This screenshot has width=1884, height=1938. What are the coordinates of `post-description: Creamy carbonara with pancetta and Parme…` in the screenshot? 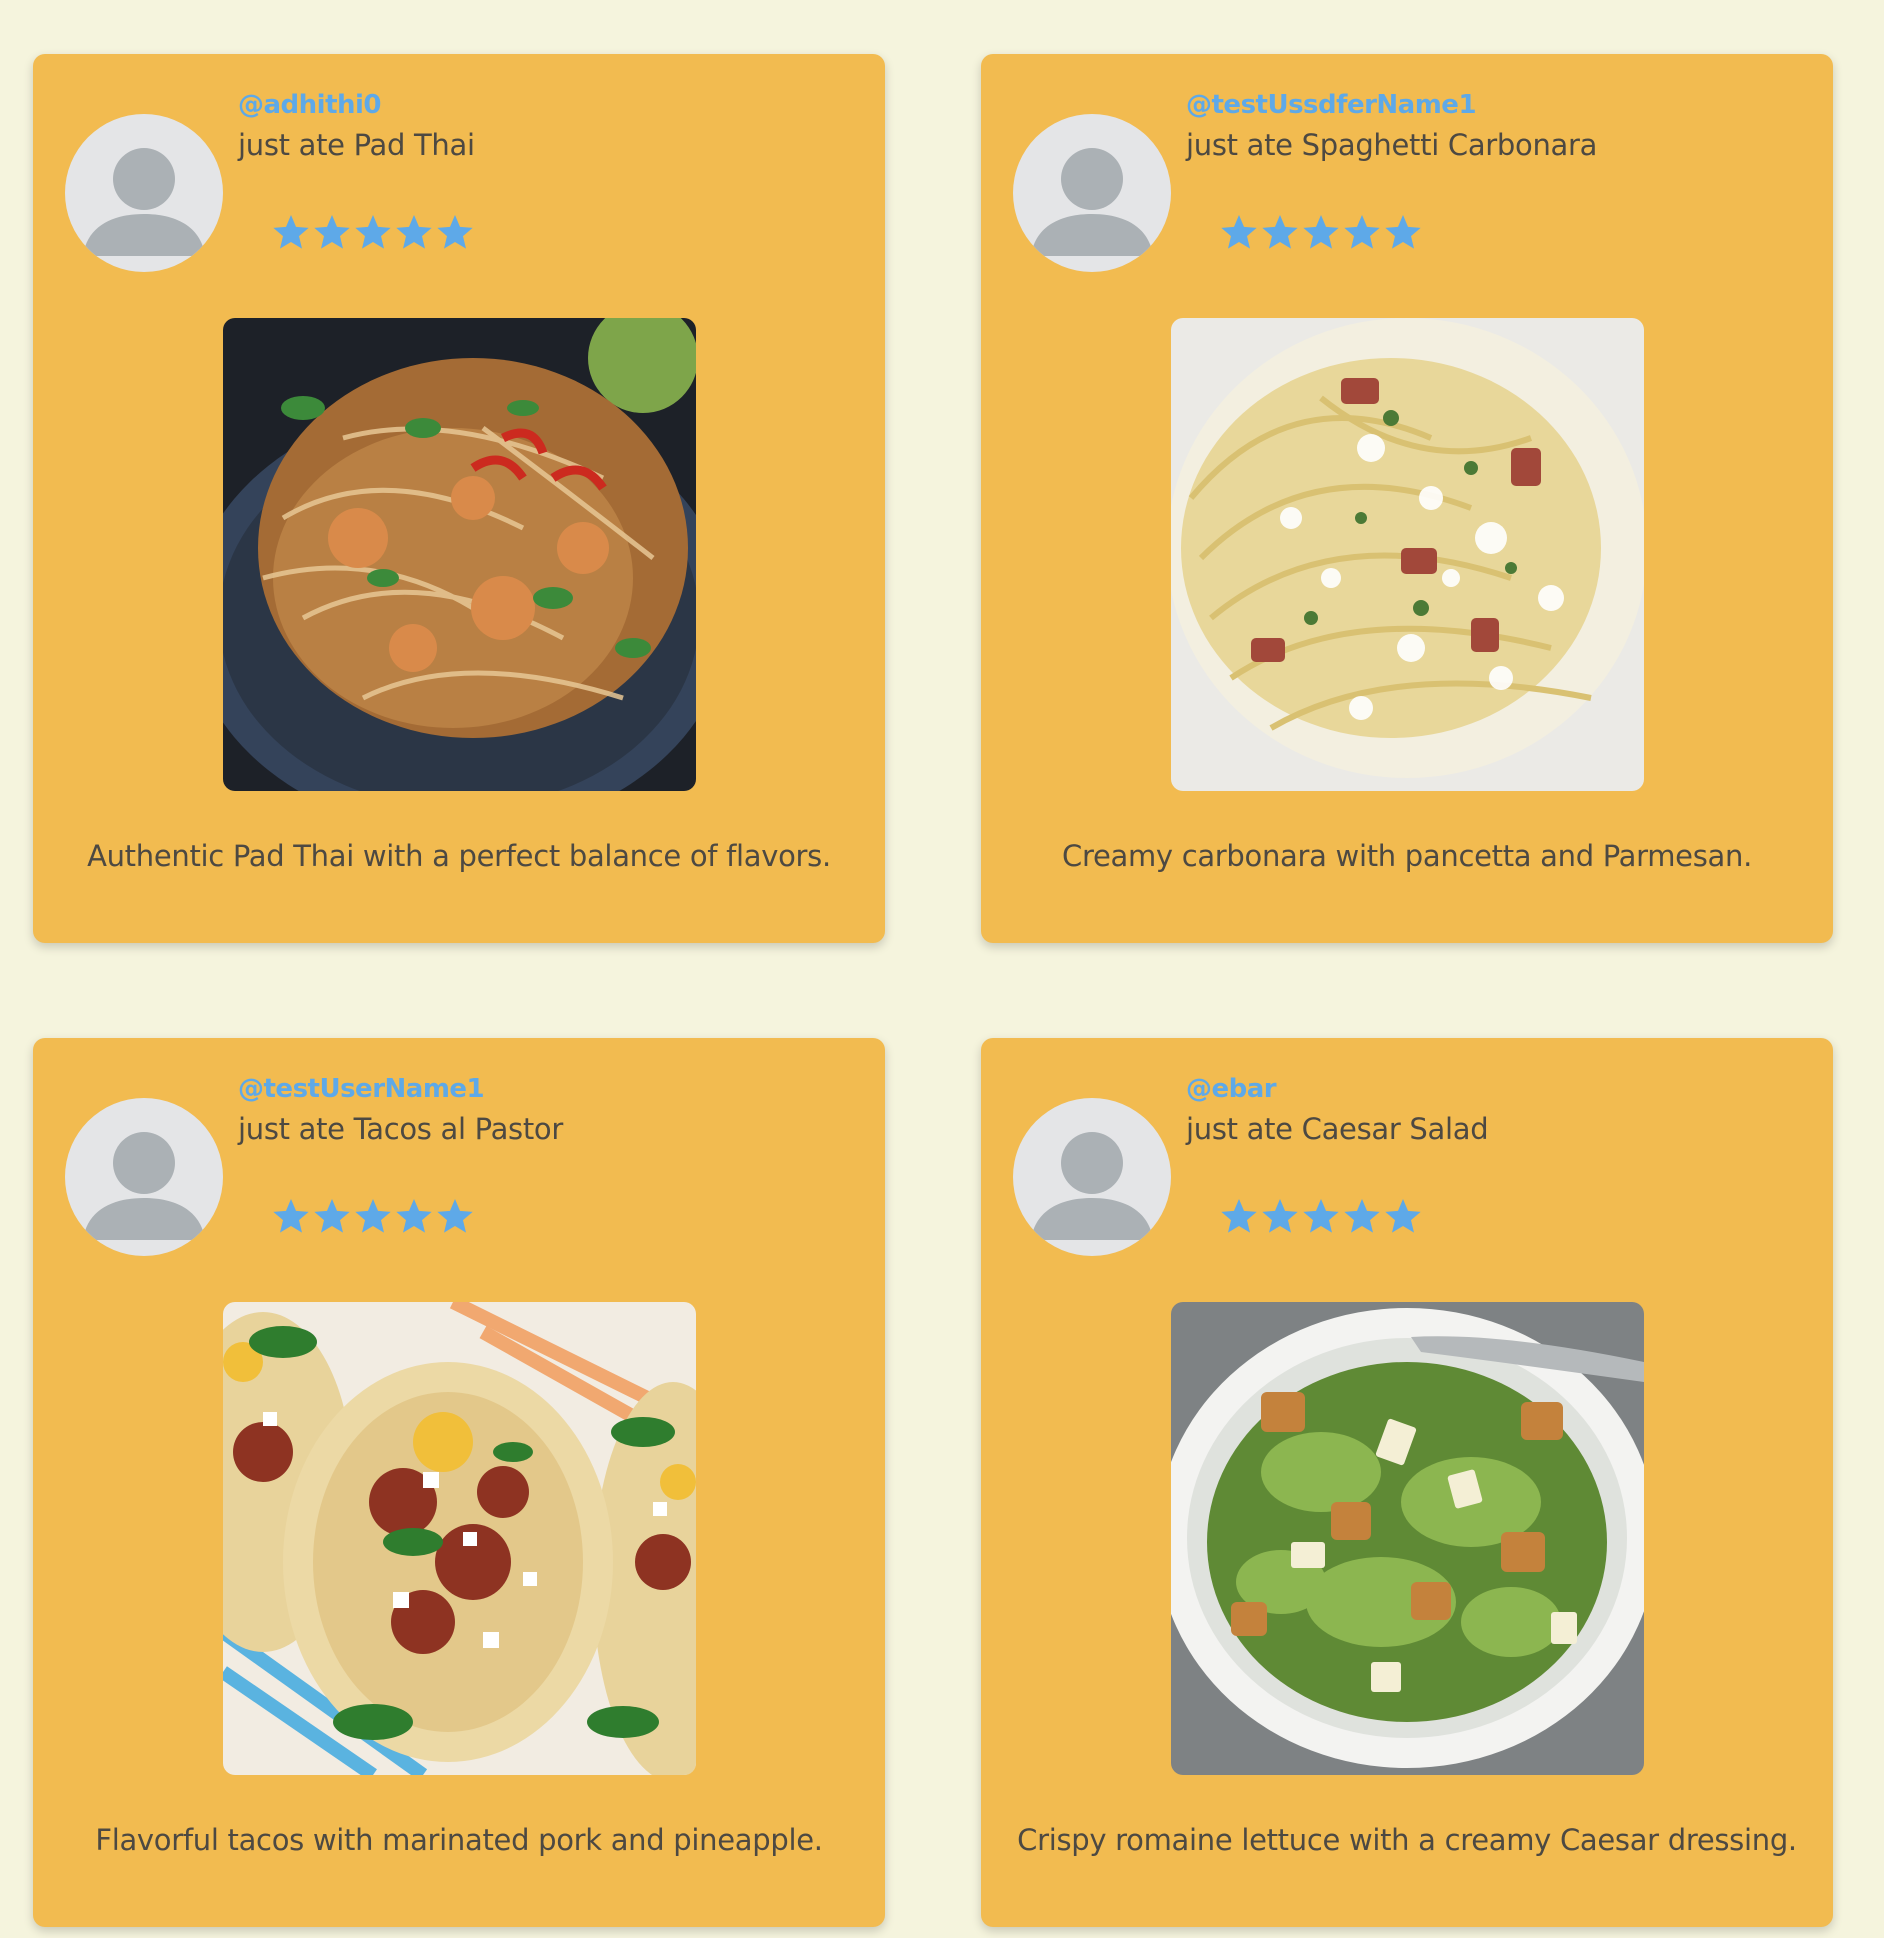 It's located at (1407, 856).